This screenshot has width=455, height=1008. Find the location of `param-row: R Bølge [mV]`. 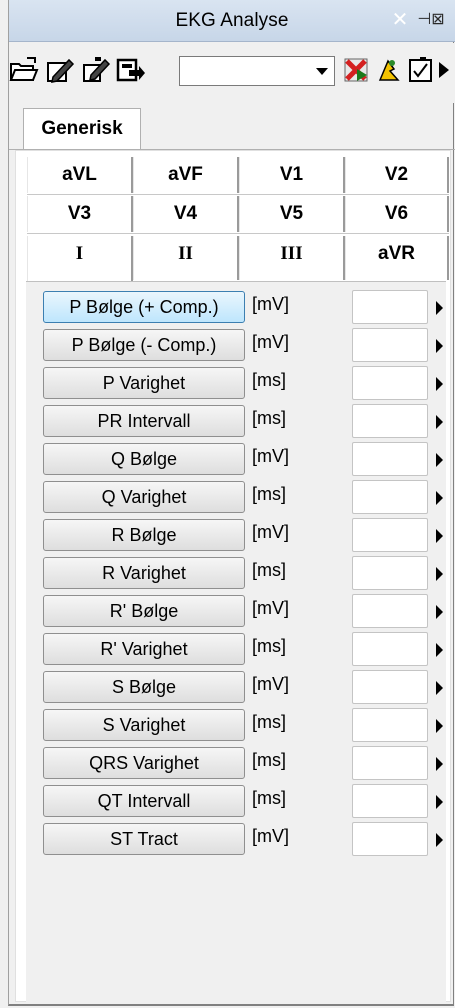

param-row: R Bølge [mV] is located at coordinates (236, 534).